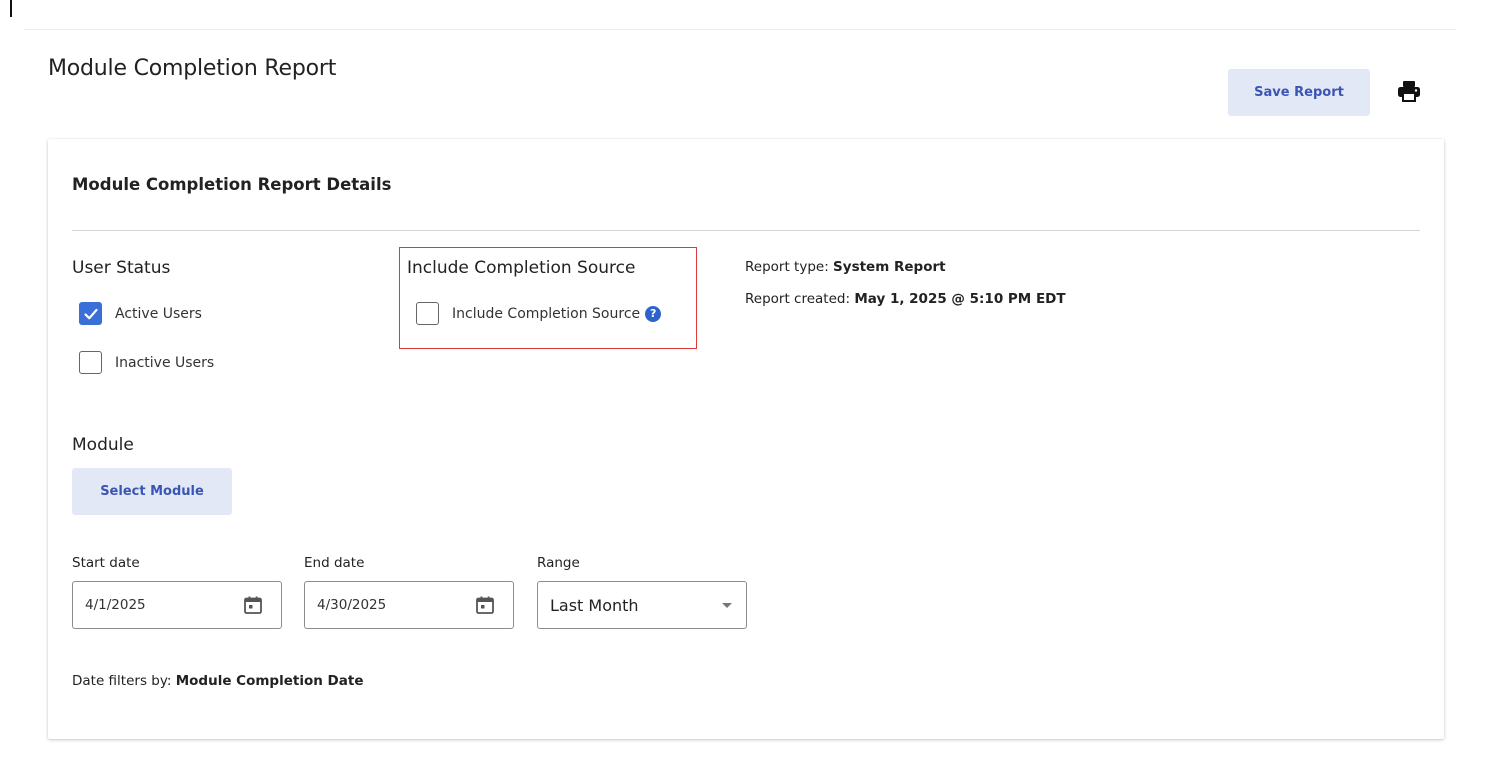  I want to click on page-title: Module Completion Report, so click(192, 68).